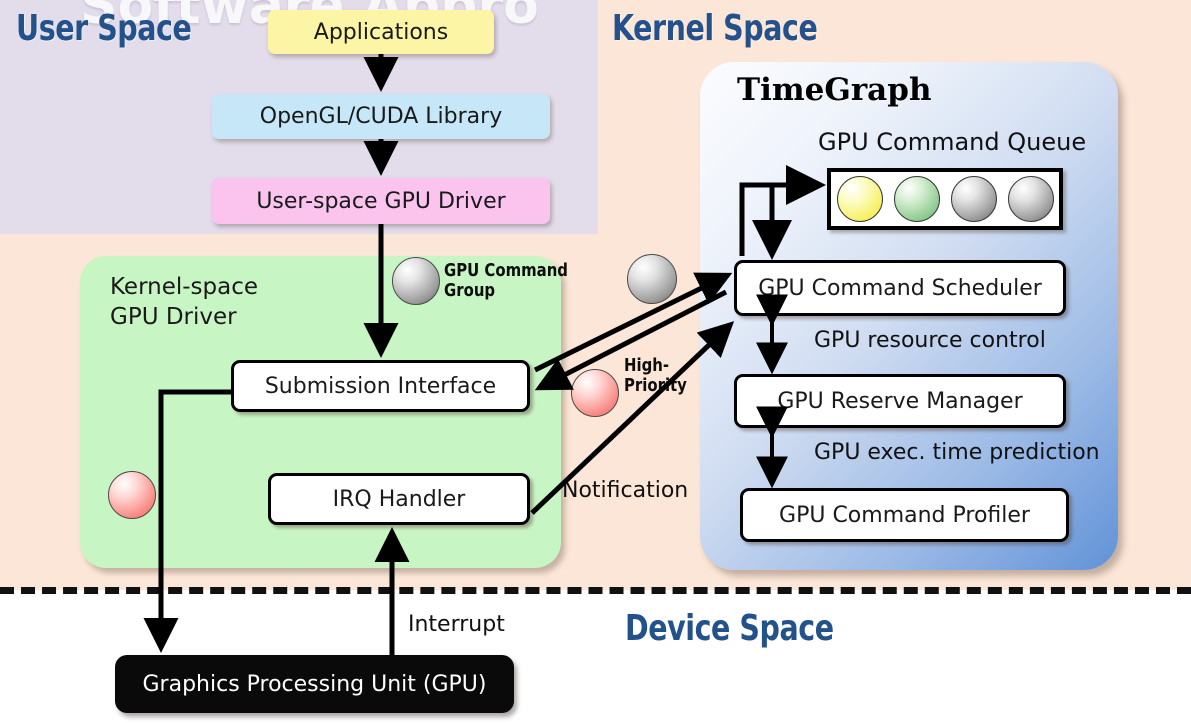 The height and width of the screenshot is (723, 1191). What do you see at coordinates (834, 90) in the screenshot?
I see `panel-timegraph-title: TimeGraph` at bounding box center [834, 90].